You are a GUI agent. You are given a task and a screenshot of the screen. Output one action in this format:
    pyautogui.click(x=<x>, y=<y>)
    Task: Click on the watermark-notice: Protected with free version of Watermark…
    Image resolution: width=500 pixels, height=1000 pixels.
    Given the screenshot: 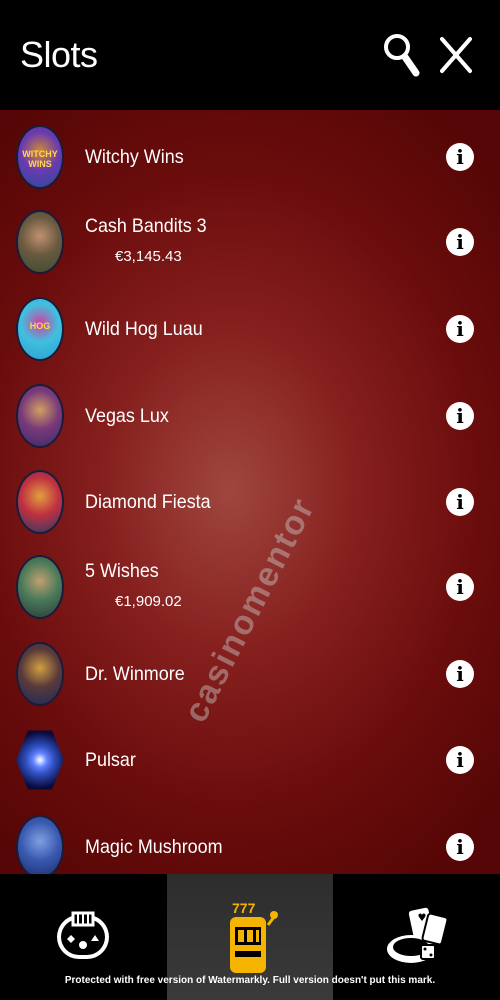 What is the action you would take?
    pyautogui.click(x=250, y=980)
    